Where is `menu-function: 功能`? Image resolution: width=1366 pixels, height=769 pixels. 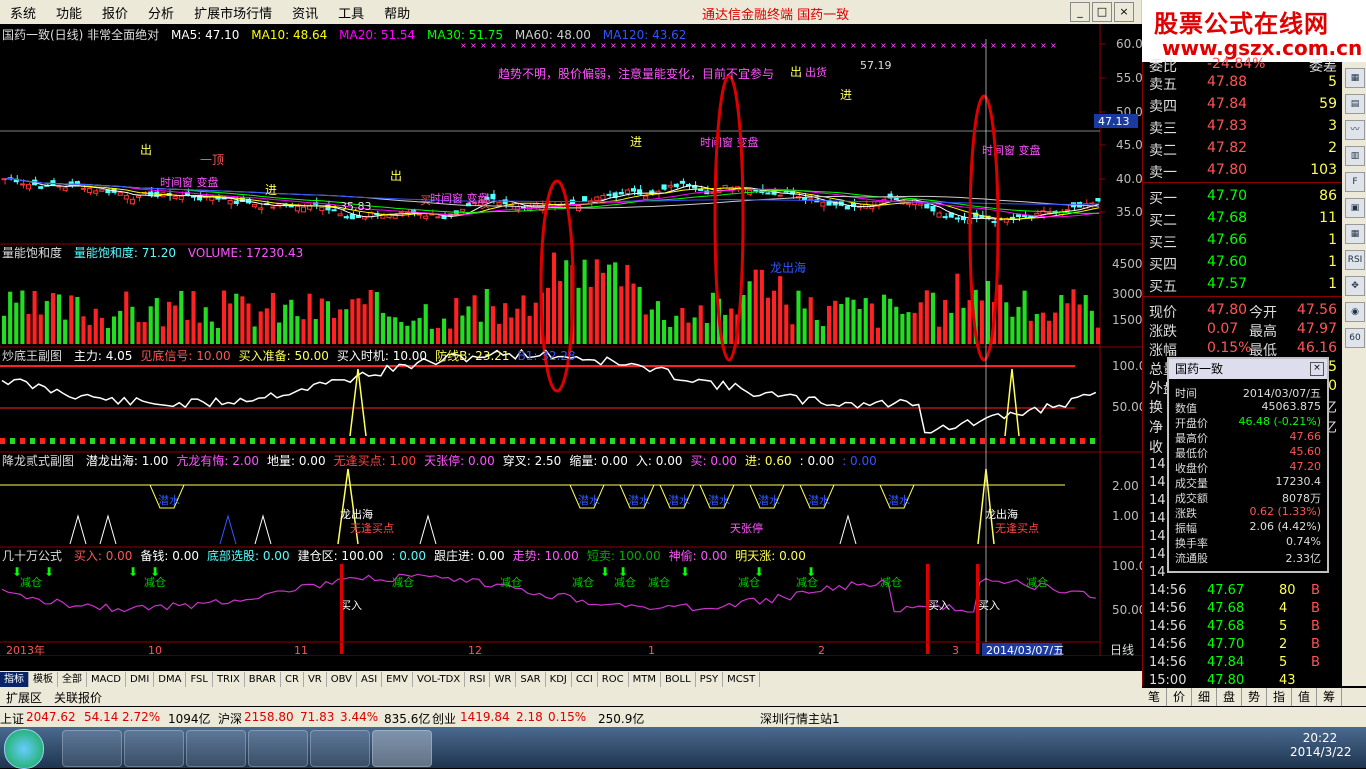 menu-function: 功能 is located at coordinates (69, 12).